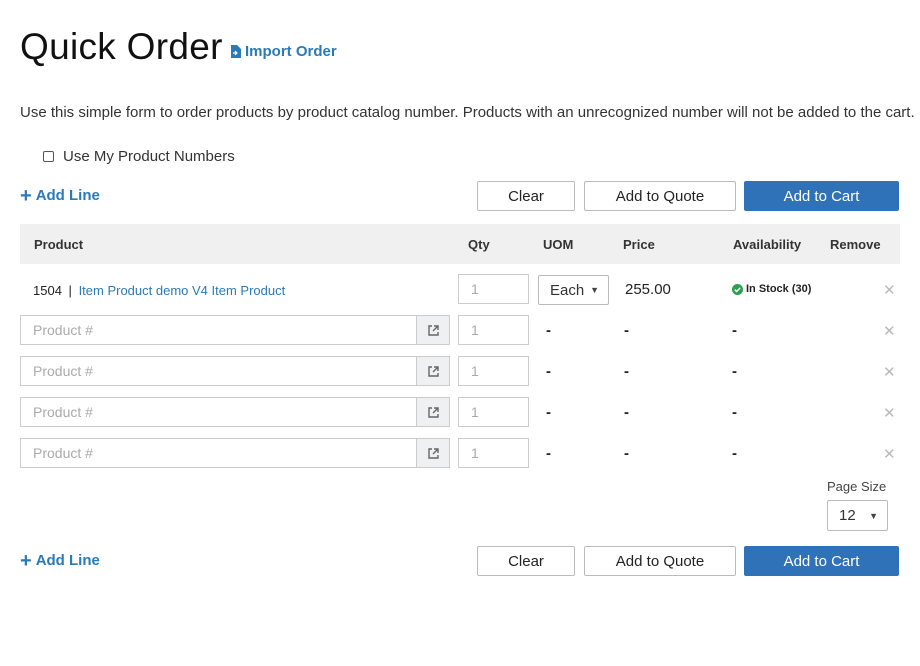 The image size is (920, 666). I want to click on import-order-link: Import Order, so click(284, 51).